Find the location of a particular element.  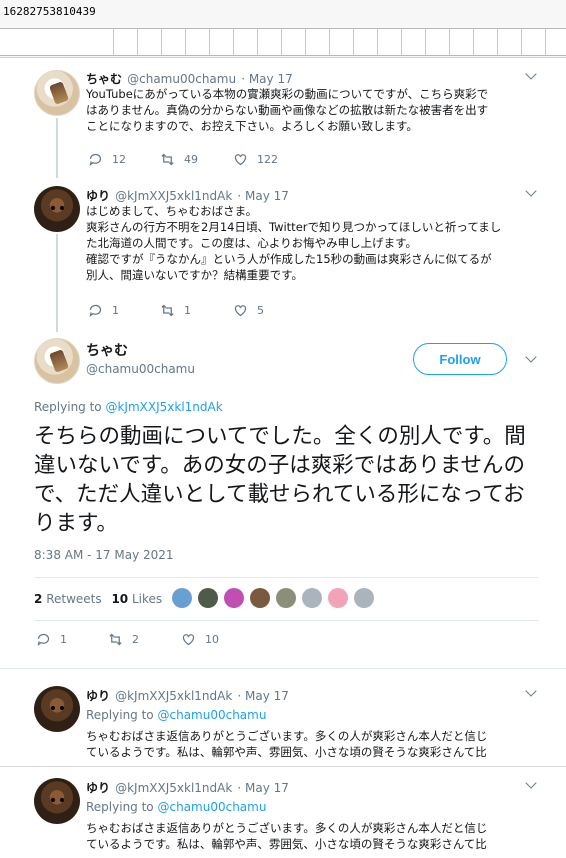

replying-link: @kJmXXJ5xkl1ndAk is located at coordinates (163, 407).